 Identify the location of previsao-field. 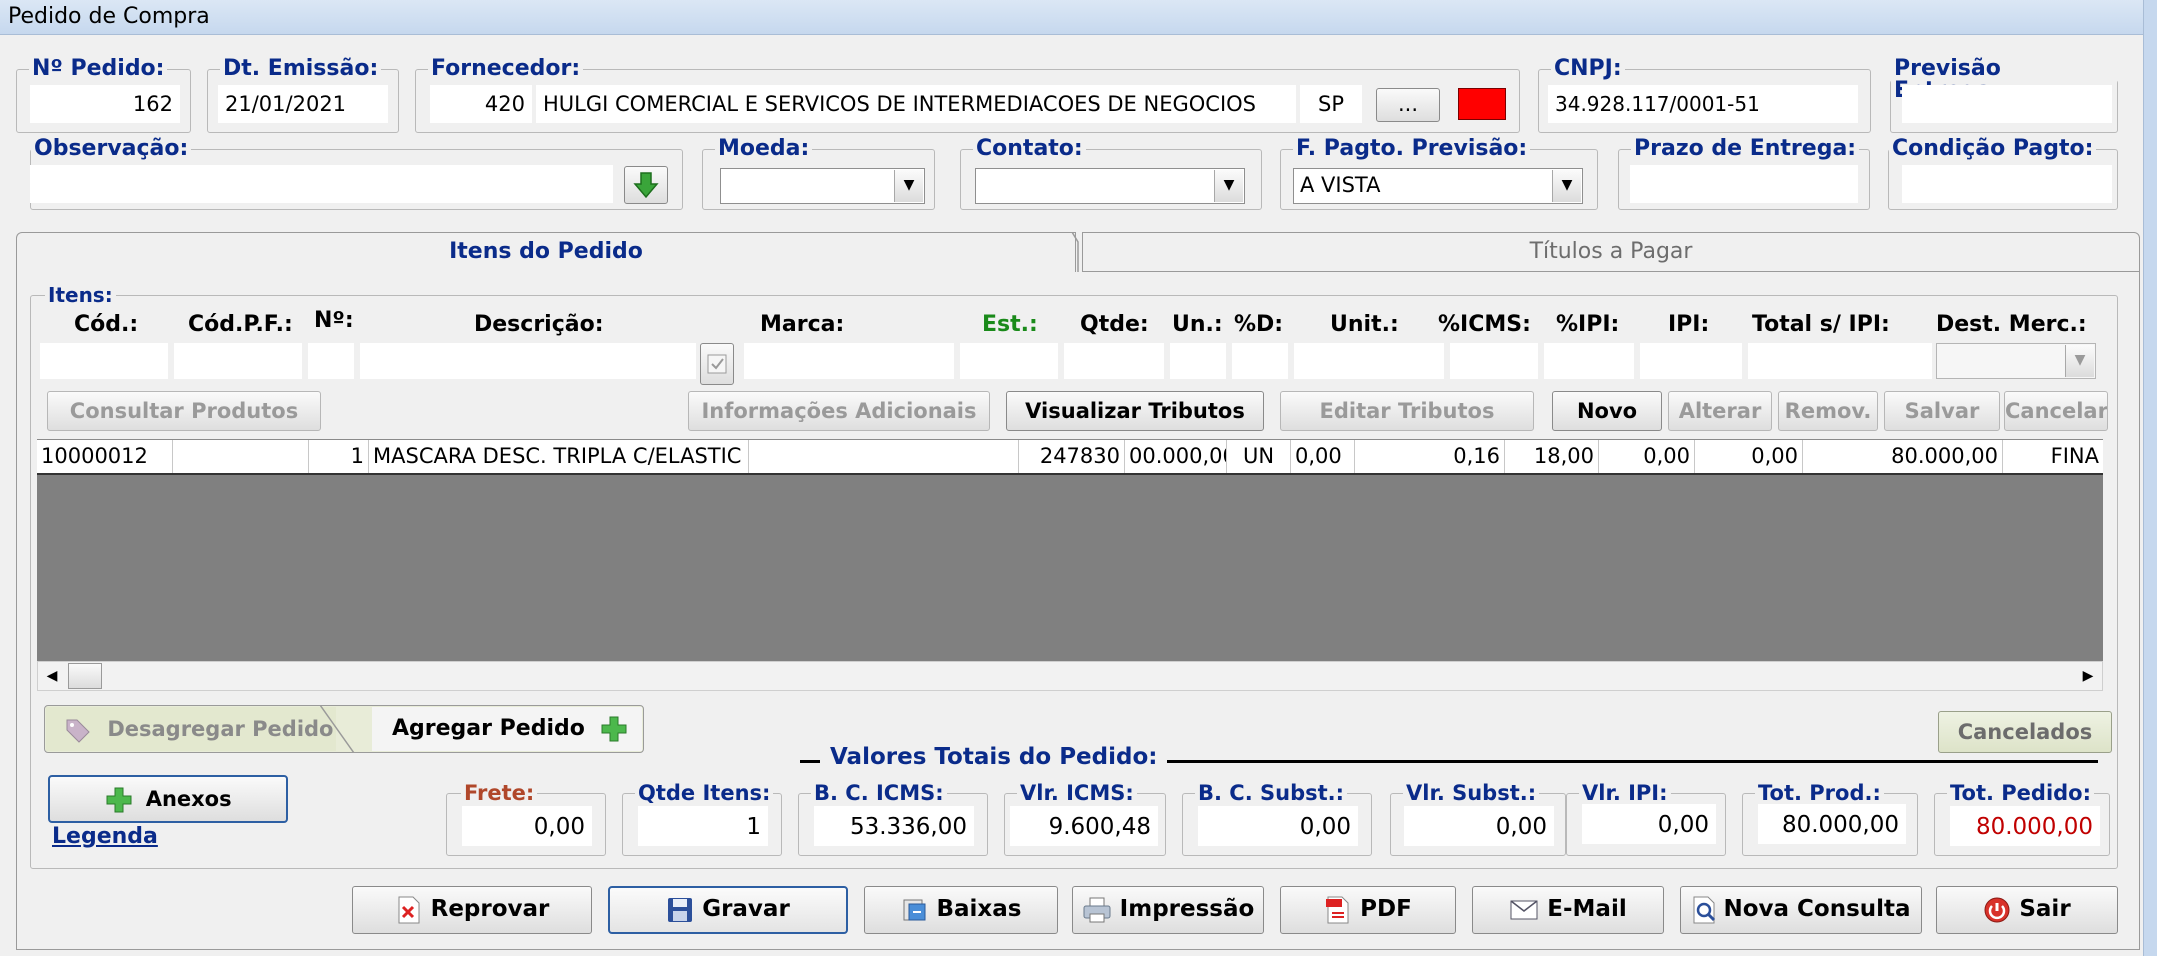
(2007, 104).